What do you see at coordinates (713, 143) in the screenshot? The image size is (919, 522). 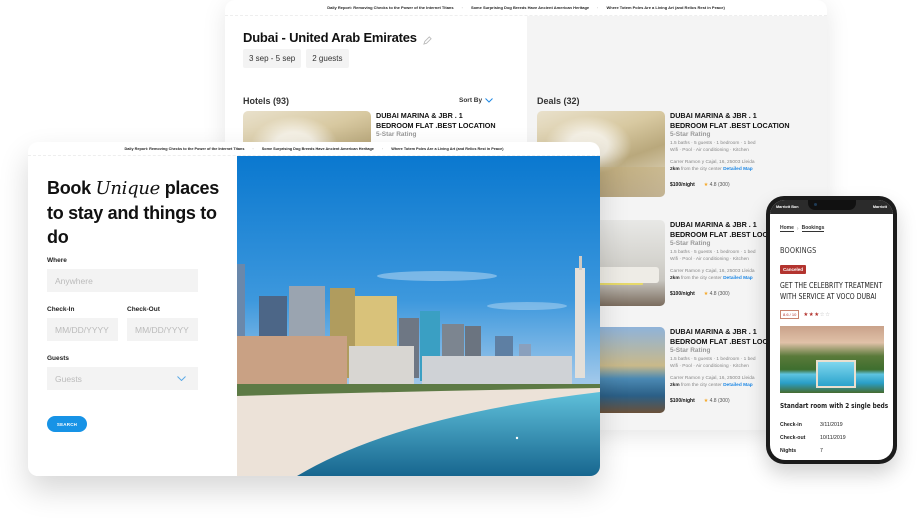 I see `deal-amenities: 1.5 baths · 5 guests · 1 bedroom · 1 bed` at bounding box center [713, 143].